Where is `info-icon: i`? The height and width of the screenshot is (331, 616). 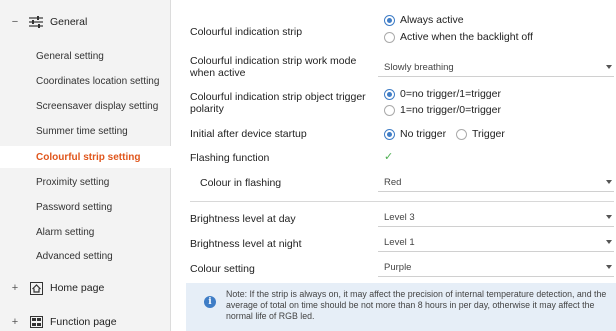
info-icon: i is located at coordinates (210, 302).